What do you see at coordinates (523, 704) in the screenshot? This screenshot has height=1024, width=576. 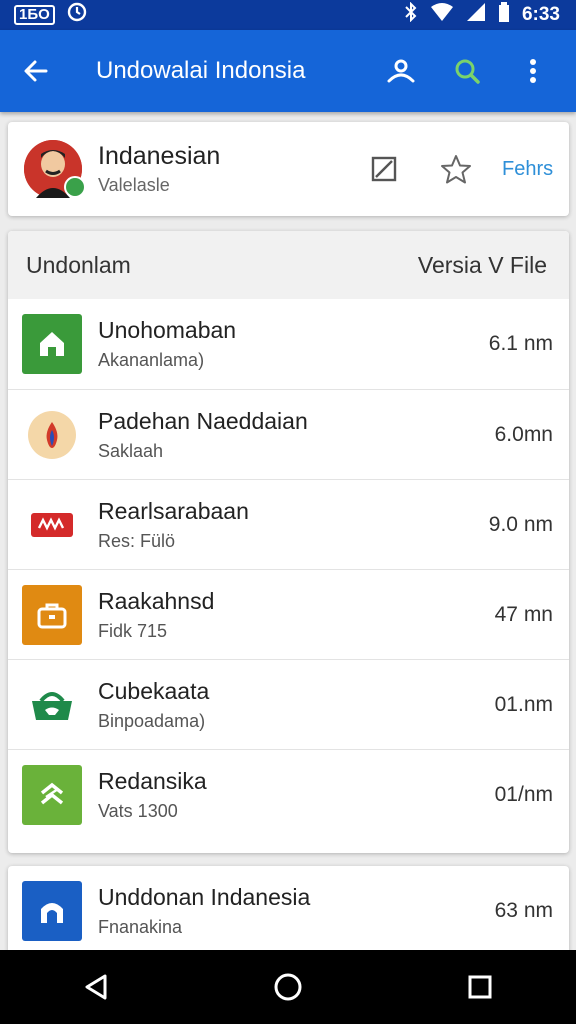 I see `item-size: 01.nm` at bounding box center [523, 704].